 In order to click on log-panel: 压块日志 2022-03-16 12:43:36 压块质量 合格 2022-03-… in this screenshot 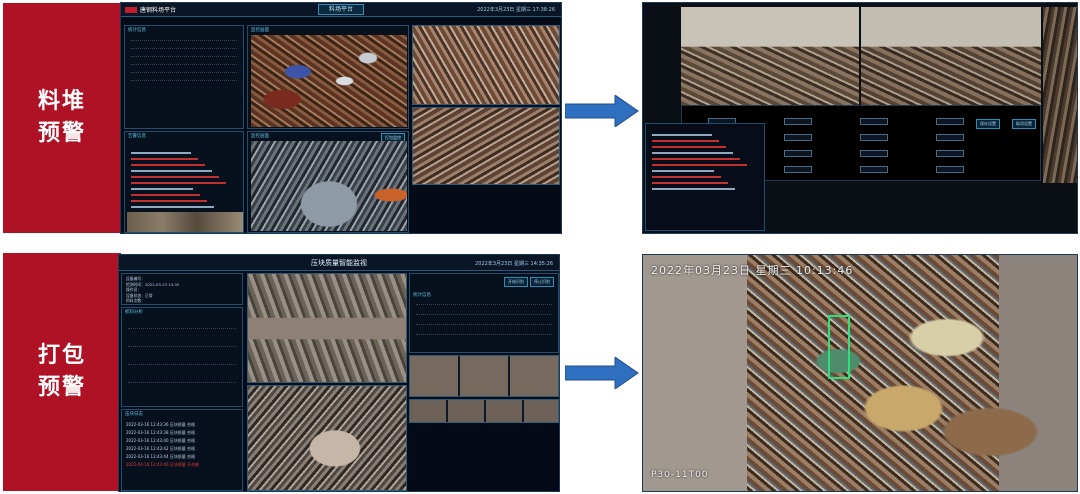, I will do `click(182, 450)`.